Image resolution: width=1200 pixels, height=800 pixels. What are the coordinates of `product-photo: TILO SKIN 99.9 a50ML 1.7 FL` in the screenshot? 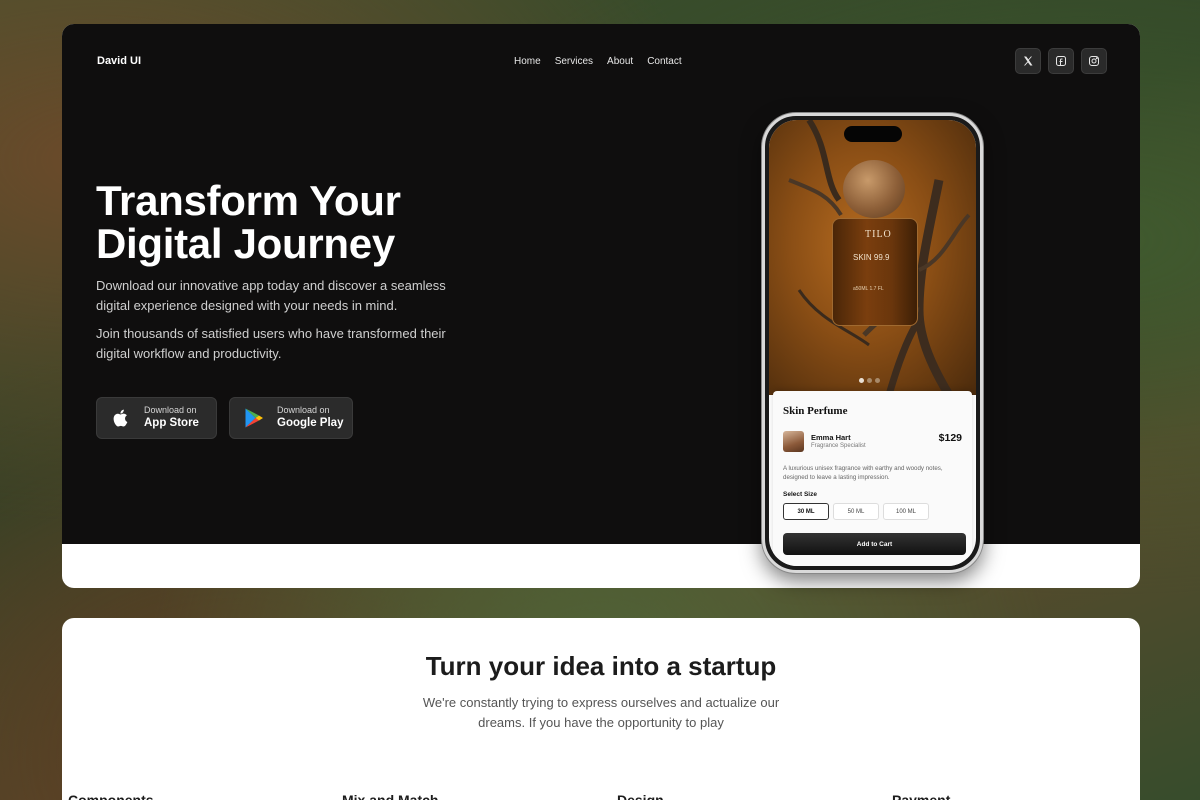 It's located at (872, 257).